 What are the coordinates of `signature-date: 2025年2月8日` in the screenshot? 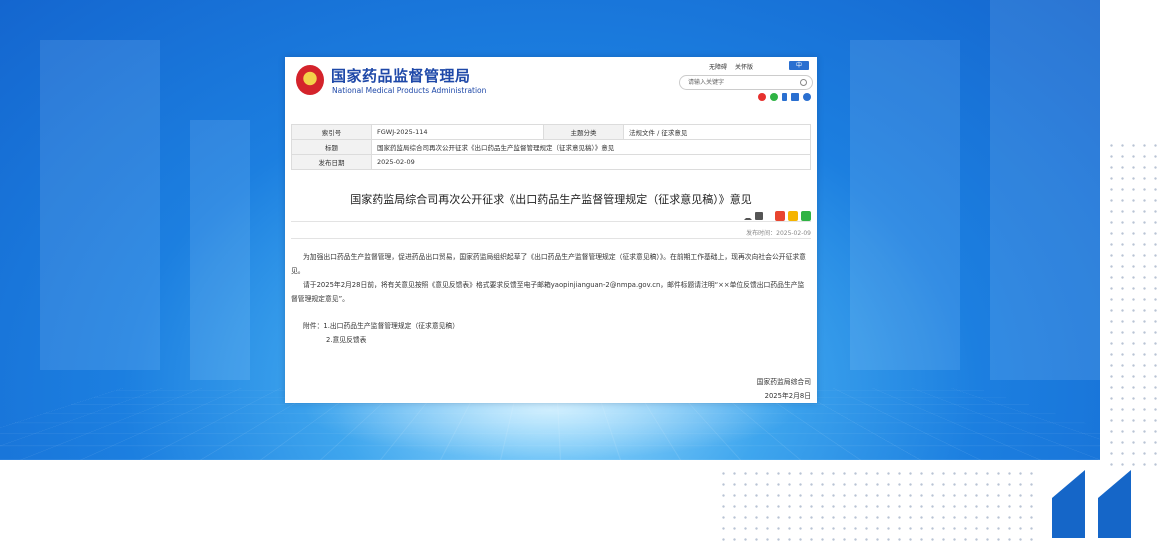 It's located at (787, 396).